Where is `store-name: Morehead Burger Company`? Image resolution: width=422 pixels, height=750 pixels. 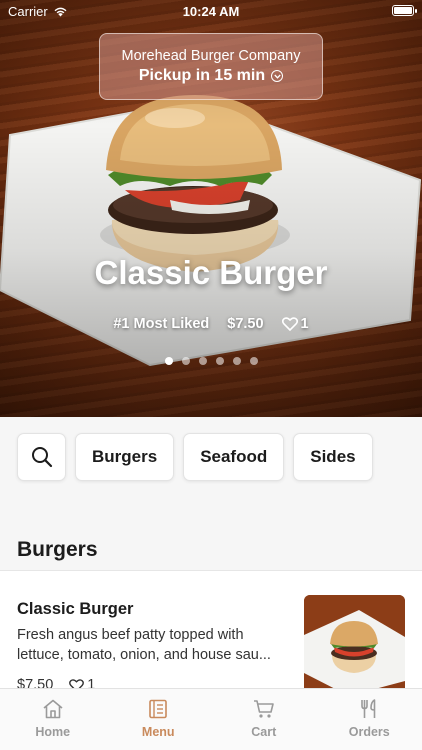
store-name: Morehead Burger Company is located at coordinates (211, 56).